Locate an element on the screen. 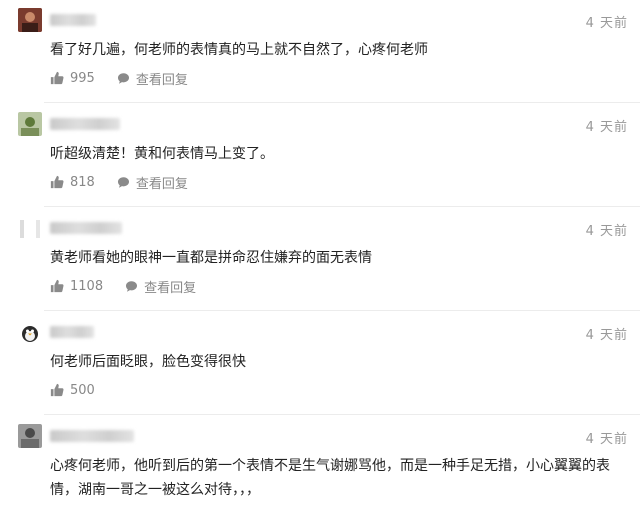  comment-actions: 995 查看回复 is located at coordinates (119, 78).